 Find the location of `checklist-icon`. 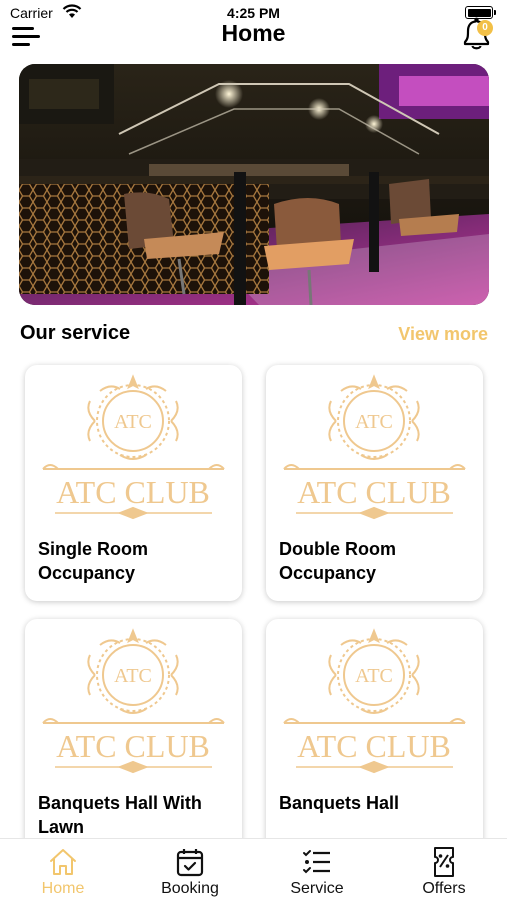

checklist-icon is located at coordinates (316, 862).